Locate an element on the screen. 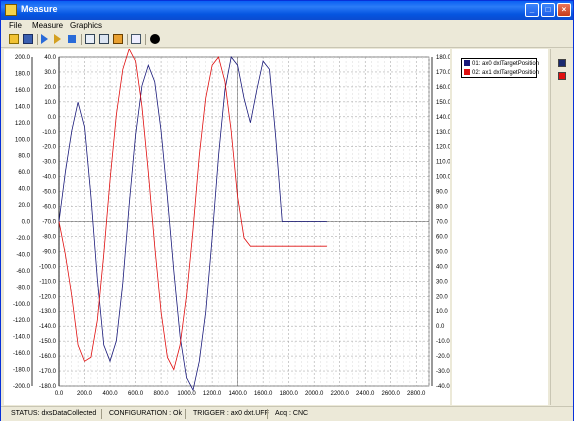 The width and height of the screenshot is (574, 421). y-inner-tick-label: -160.0 is located at coordinates (48, 357).